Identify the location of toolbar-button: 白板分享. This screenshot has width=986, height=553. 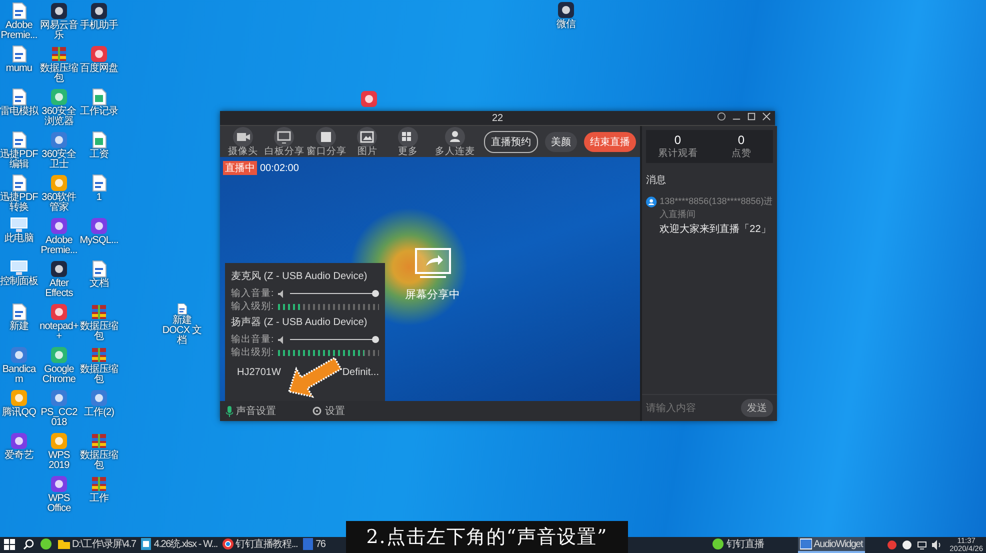
(284, 141).